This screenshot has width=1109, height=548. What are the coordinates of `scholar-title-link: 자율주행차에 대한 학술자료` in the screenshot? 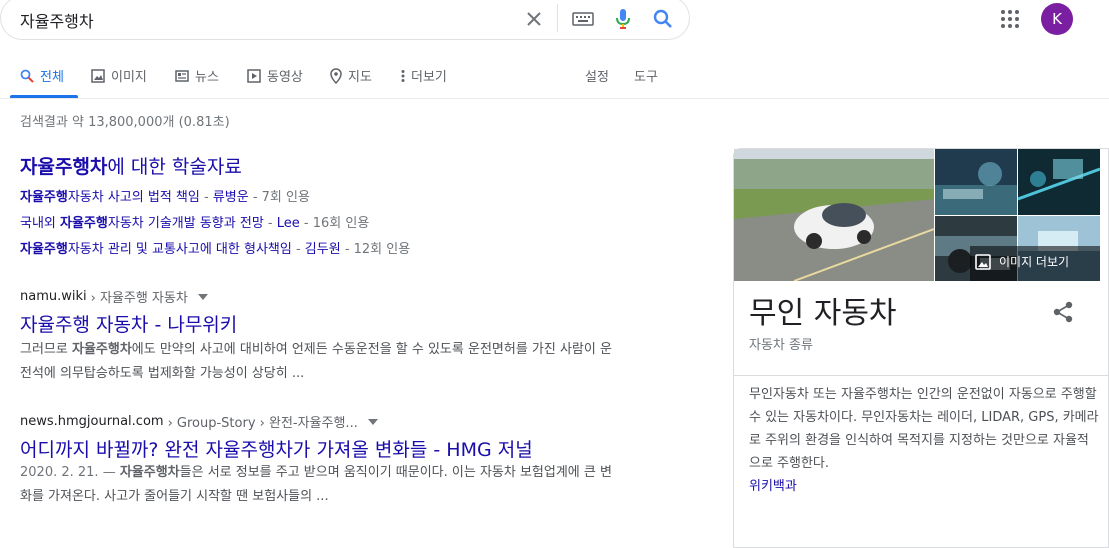 It's located at (131, 167).